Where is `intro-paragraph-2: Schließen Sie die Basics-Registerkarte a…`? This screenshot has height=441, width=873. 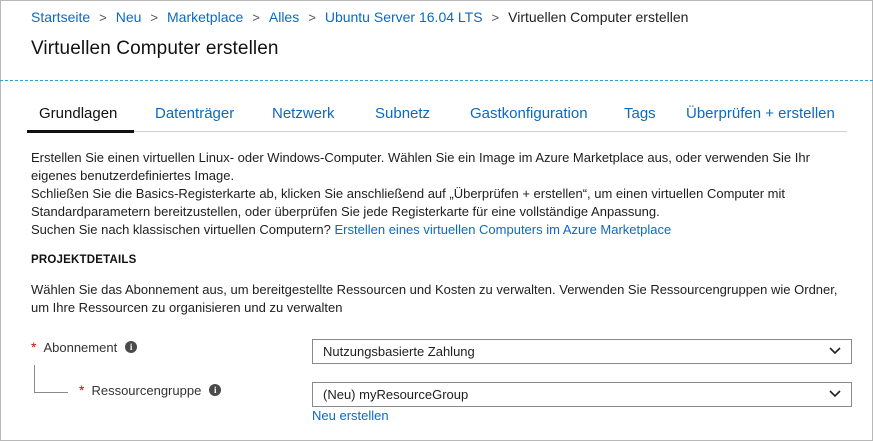
intro-paragraph-2: Schließen Sie die Basics-Registerkarte a… is located at coordinates (408, 202).